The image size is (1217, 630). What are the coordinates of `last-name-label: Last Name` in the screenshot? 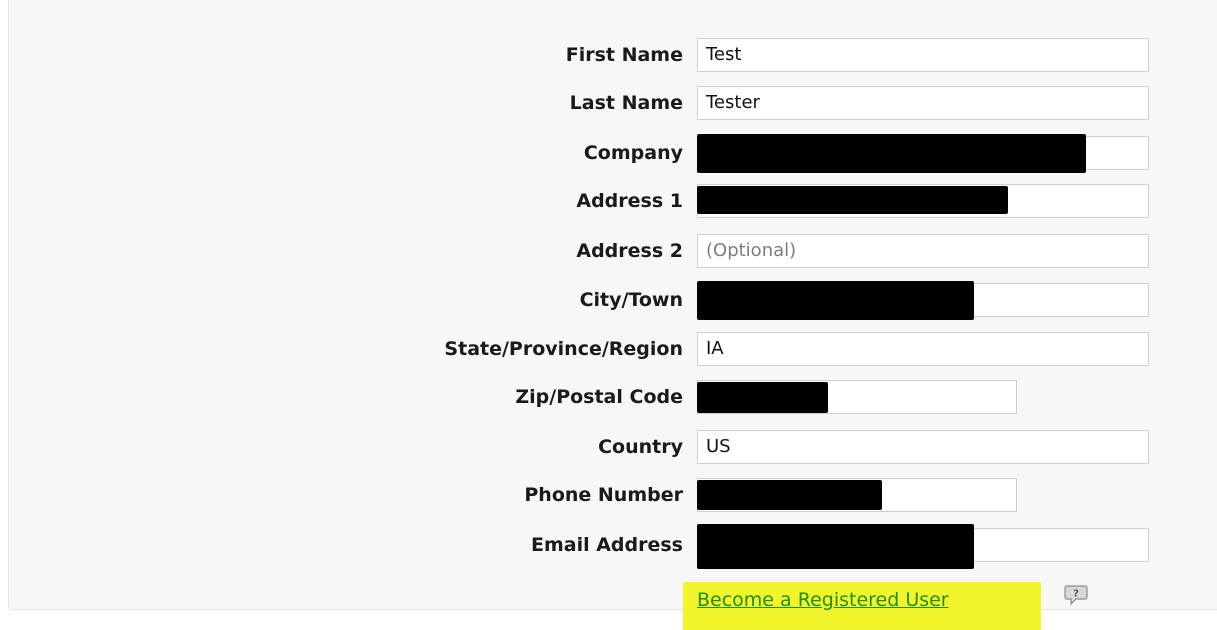 It's located at (626, 103).